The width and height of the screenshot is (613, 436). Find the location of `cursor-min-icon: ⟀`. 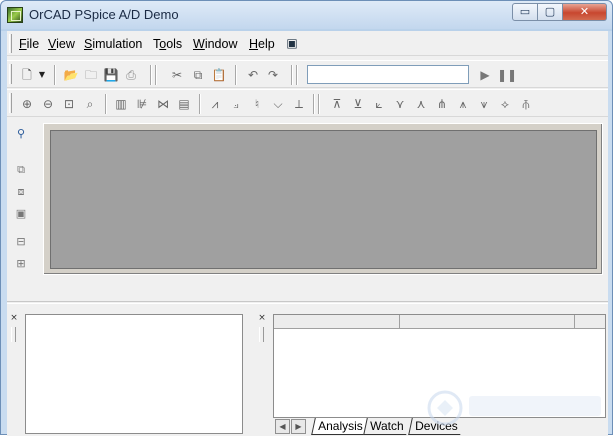

cursor-min-icon: ⟀ is located at coordinates (379, 104).